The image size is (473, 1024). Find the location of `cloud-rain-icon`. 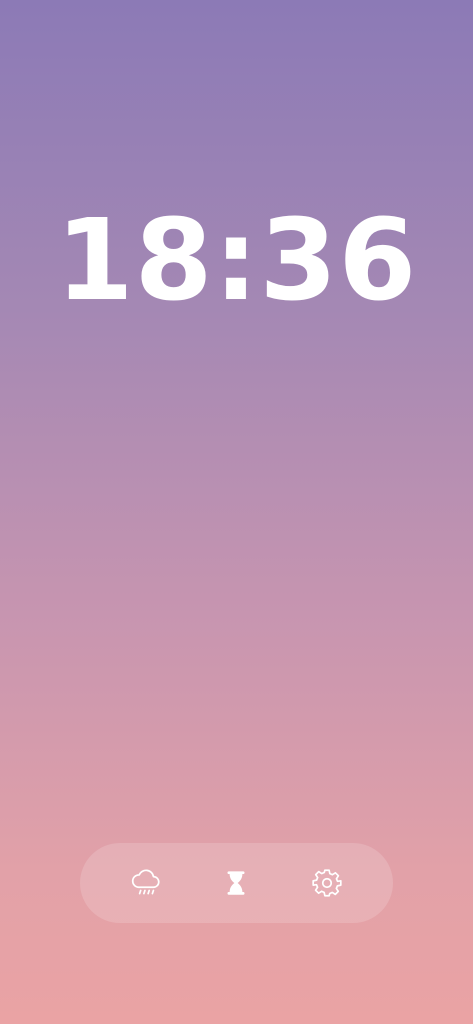

cloud-rain-icon is located at coordinates (146, 883).